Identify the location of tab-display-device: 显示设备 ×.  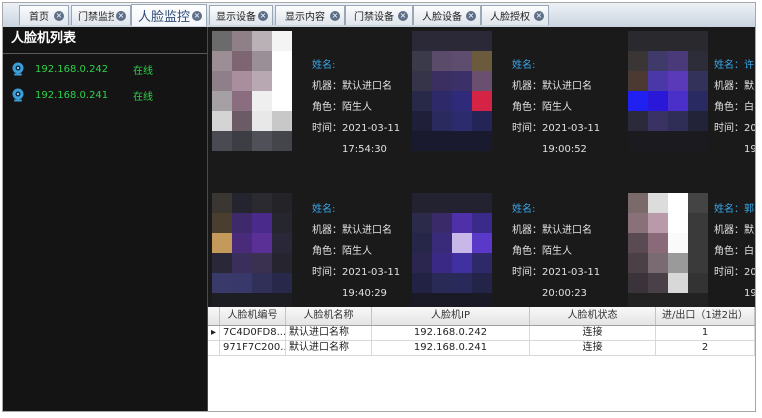
(241, 15).